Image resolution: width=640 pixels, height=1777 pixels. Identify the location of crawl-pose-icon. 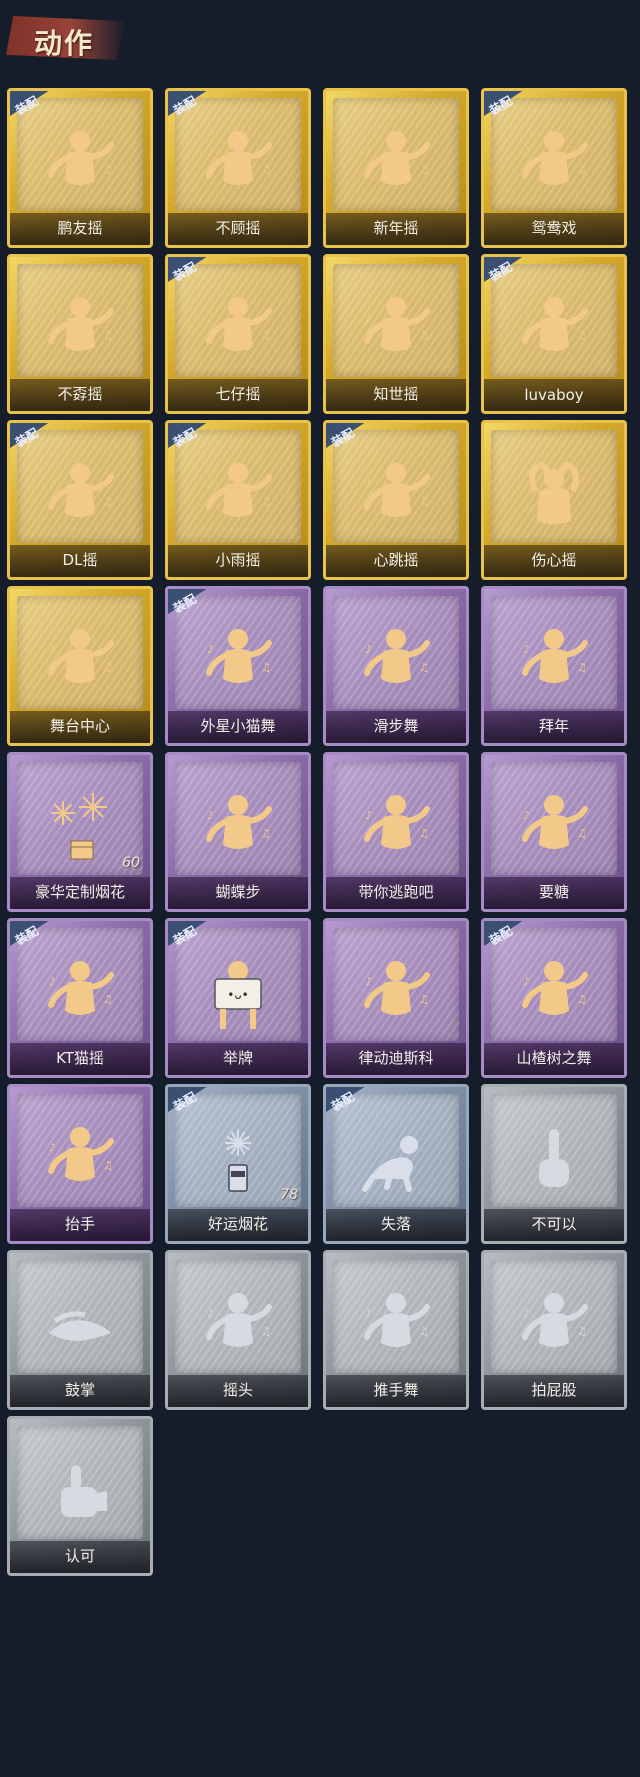
(396, 1160).